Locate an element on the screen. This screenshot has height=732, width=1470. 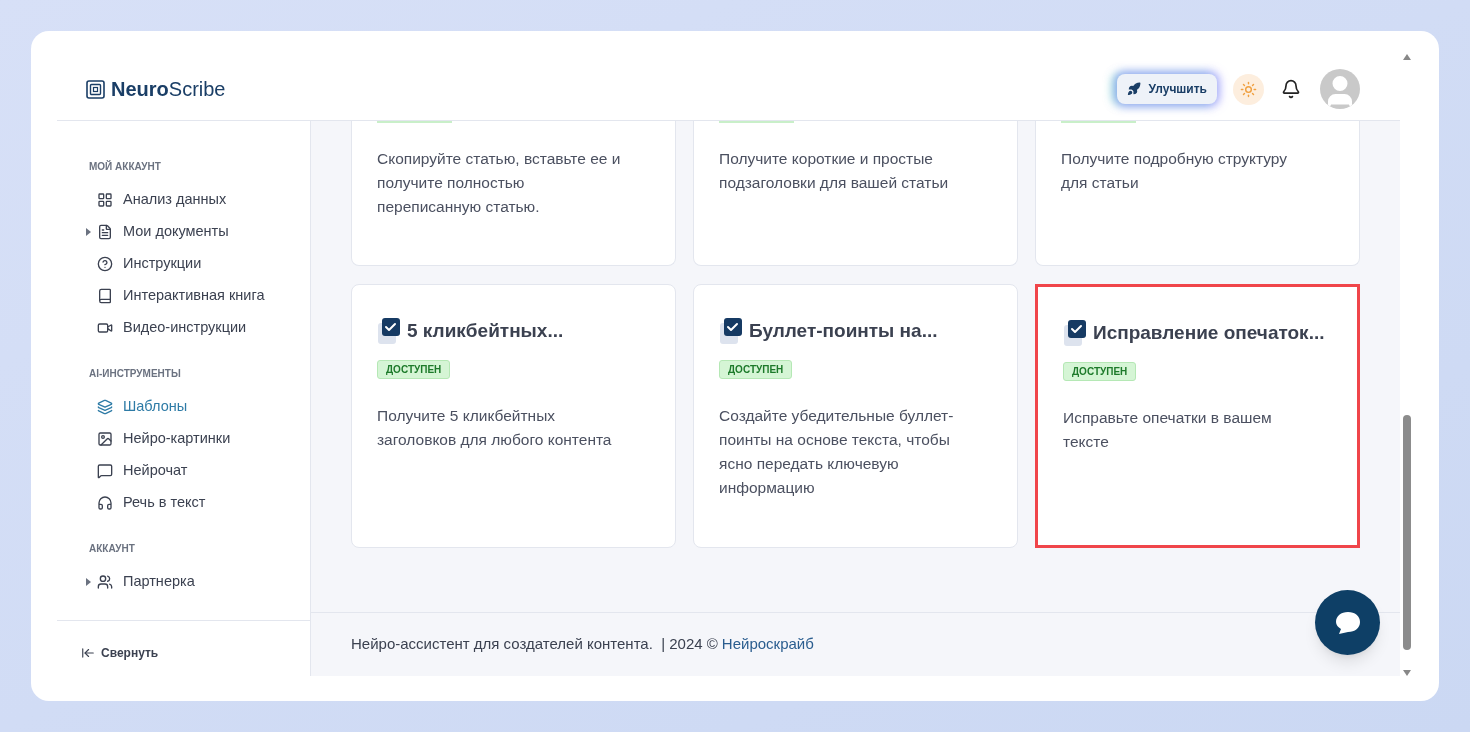
scroll-down-arrow-icon is located at coordinates (1407, 673).